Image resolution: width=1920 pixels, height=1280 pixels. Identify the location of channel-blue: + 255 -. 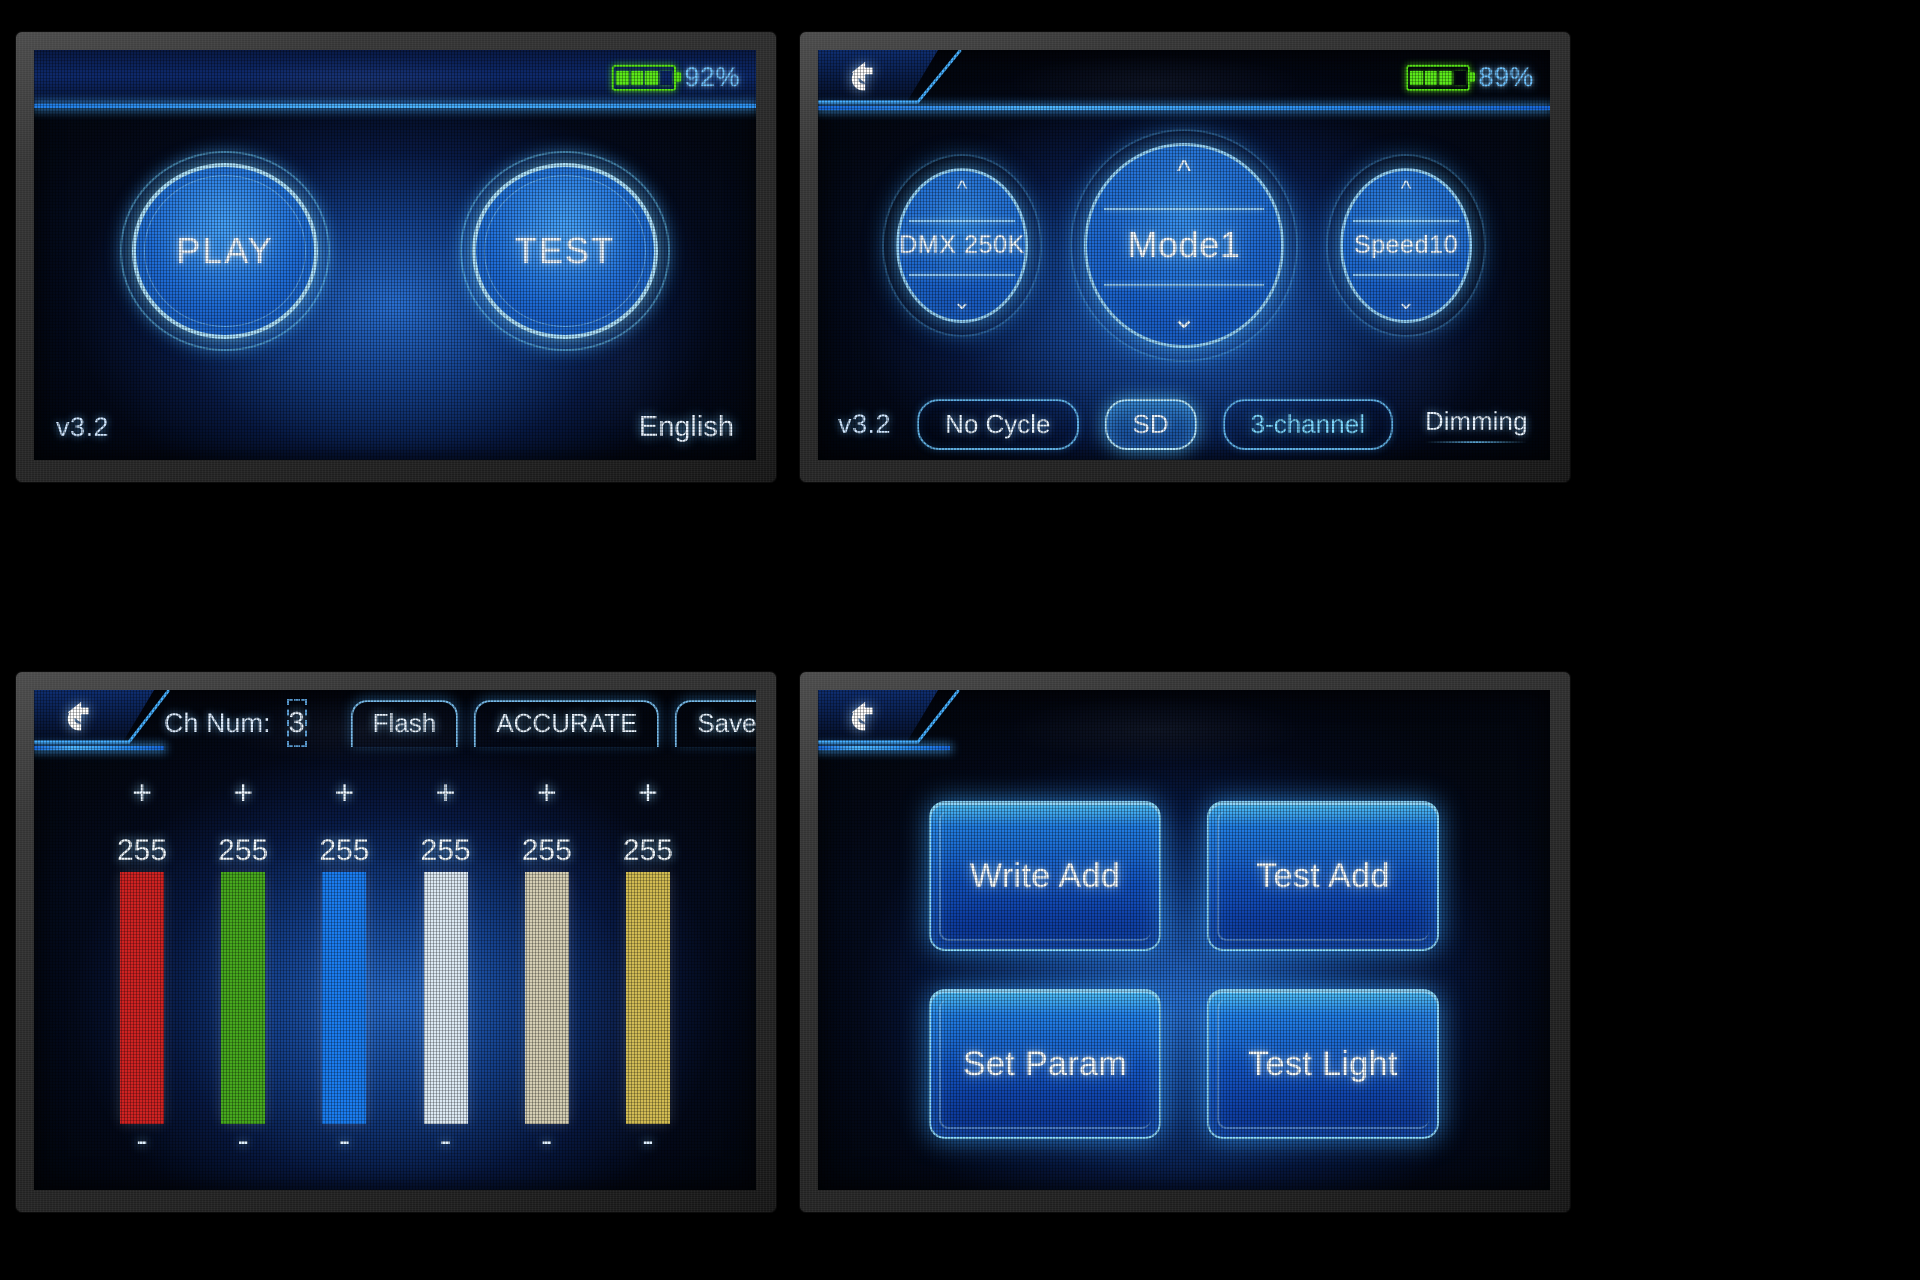
(344, 970).